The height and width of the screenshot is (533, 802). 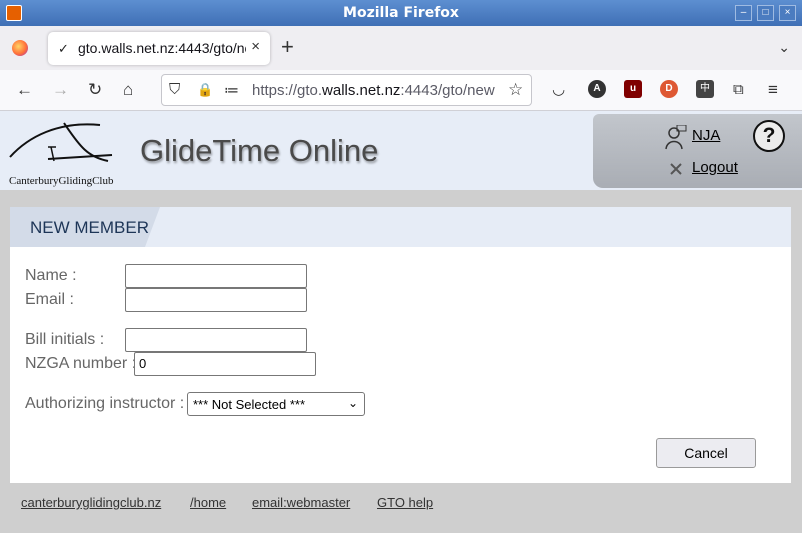 What do you see at coordinates (216, 340) in the screenshot?
I see `bill-initials-input` at bounding box center [216, 340].